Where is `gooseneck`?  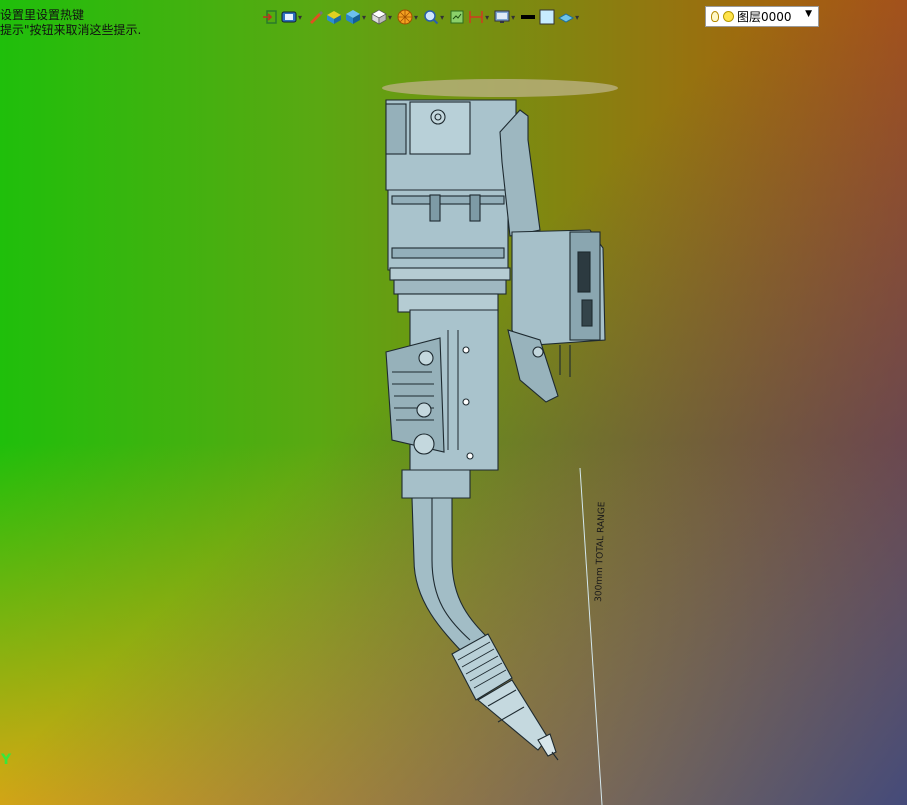
gooseneck is located at coordinates (451, 579).